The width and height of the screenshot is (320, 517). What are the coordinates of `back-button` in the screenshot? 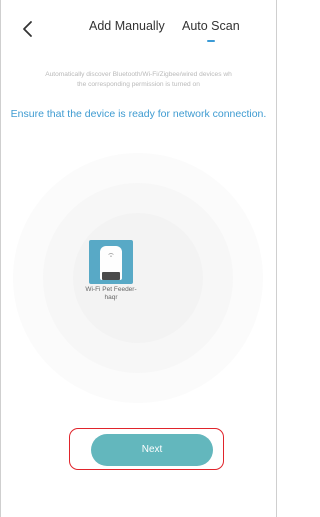 It's located at (28, 29).